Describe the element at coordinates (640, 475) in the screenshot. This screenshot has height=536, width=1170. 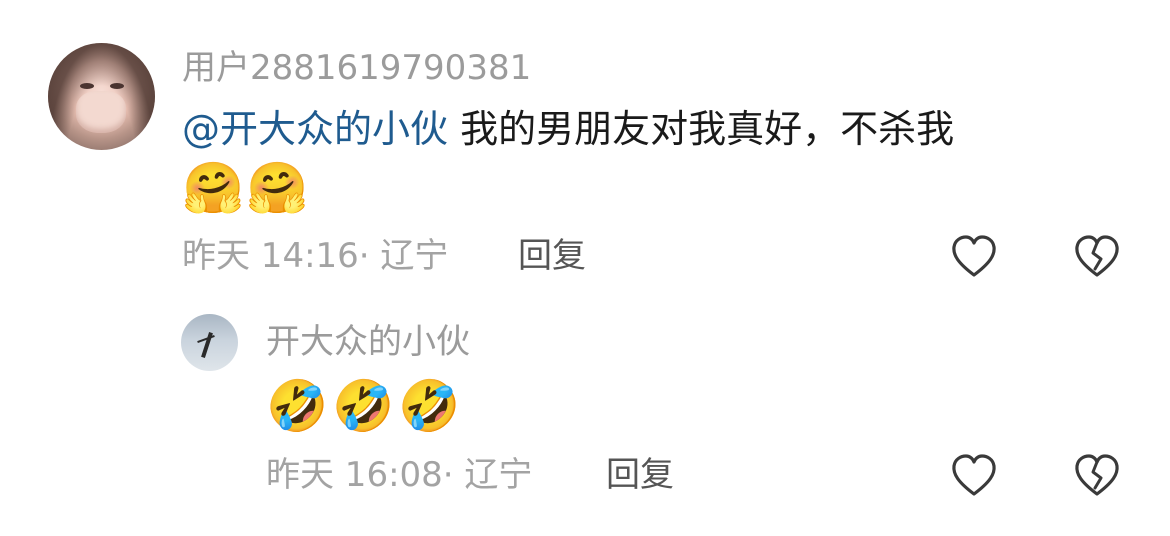
I see `reply-reply-button: 回复` at that location.